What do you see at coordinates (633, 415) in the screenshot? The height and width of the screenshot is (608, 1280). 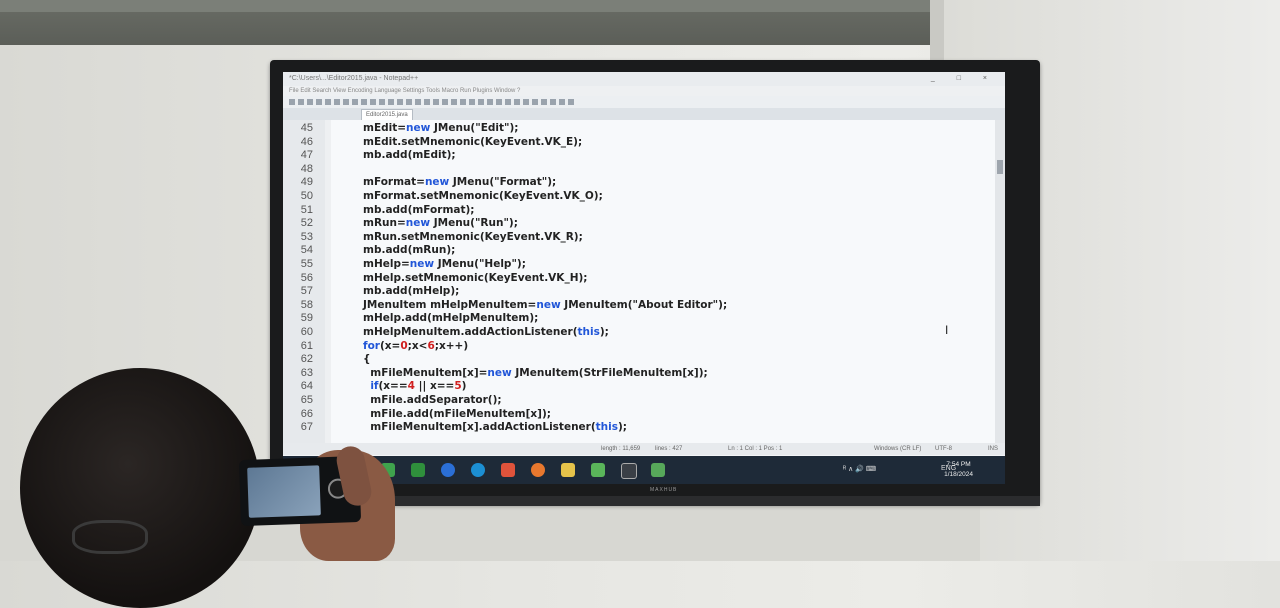 I see `code-line: 66 mFile.add(mFileMenuItem[x]);` at bounding box center [633, 415].